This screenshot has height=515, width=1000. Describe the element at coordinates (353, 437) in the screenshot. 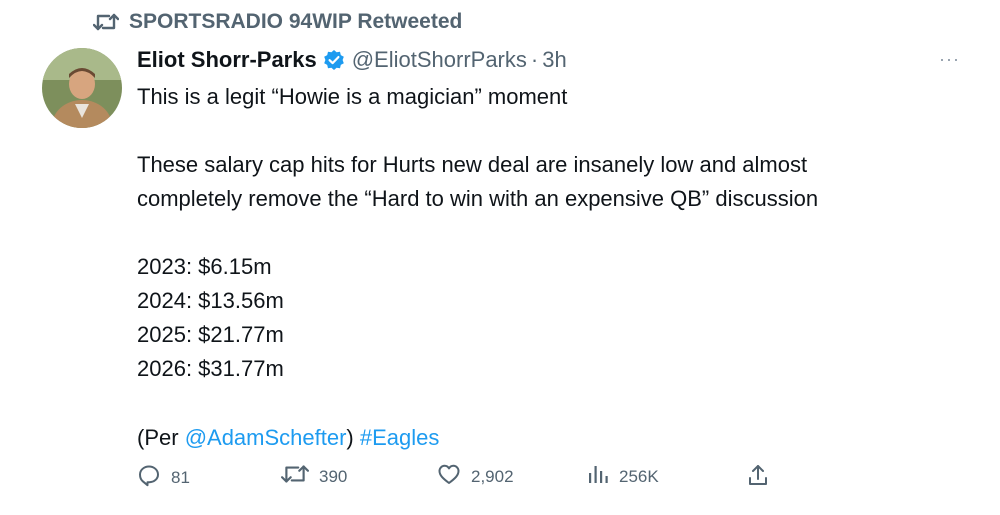

I see `per-close-text: )` at that location.